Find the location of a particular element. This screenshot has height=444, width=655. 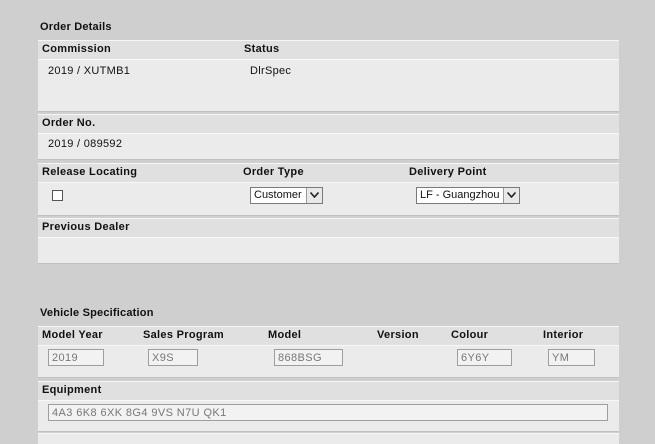

order-no-header: Order No. is located at coordinates (328, 124).